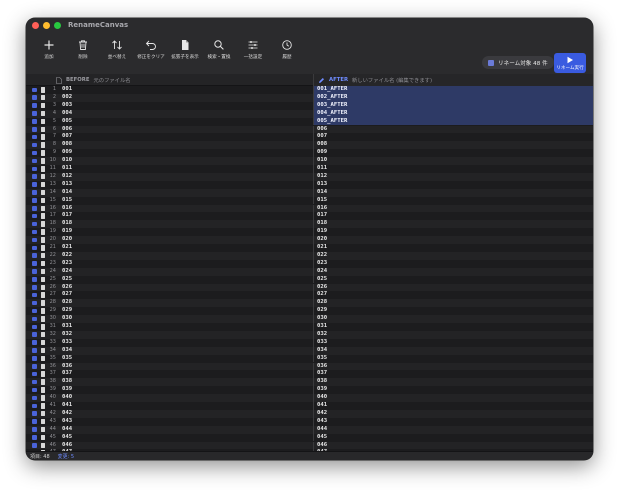 The image size is (620, 494). What do you see at coordinates (453, 97) in the screenshot?
I see `after-filename: 002_AFTER` at bounding box center [453, 97].